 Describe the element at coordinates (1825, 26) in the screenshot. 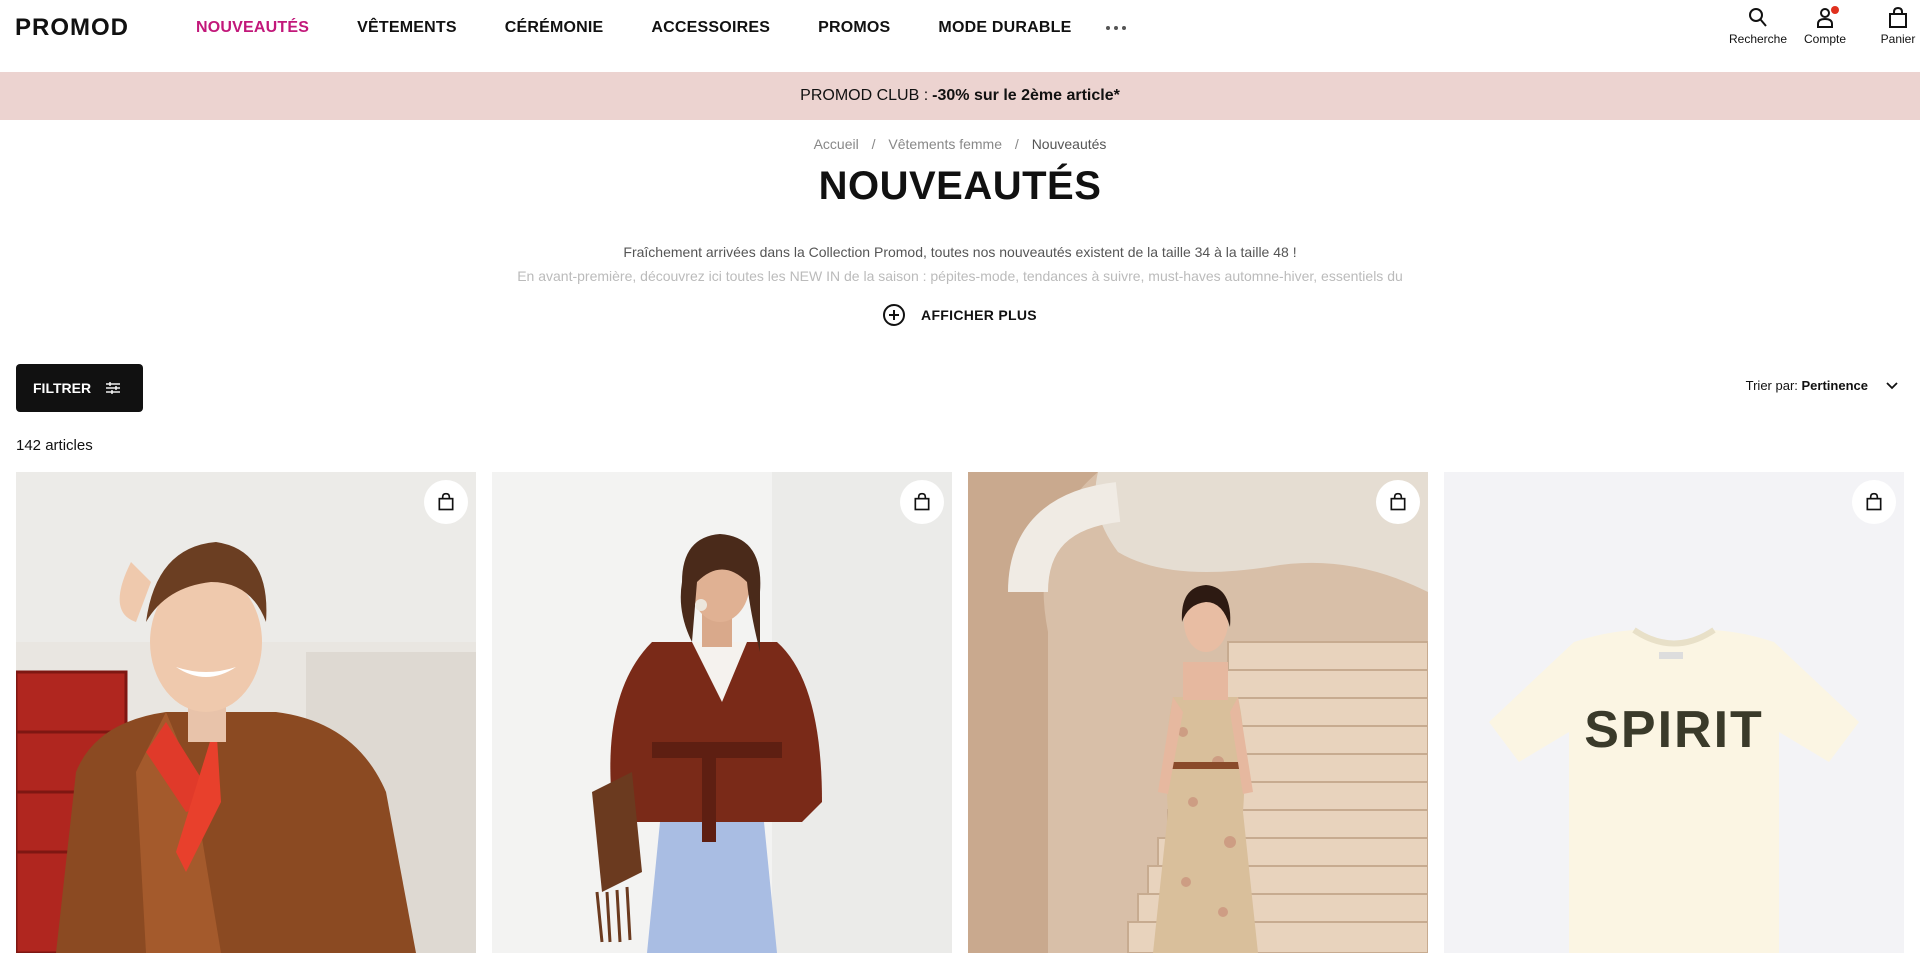

I see `account-button: Compte` at that location.